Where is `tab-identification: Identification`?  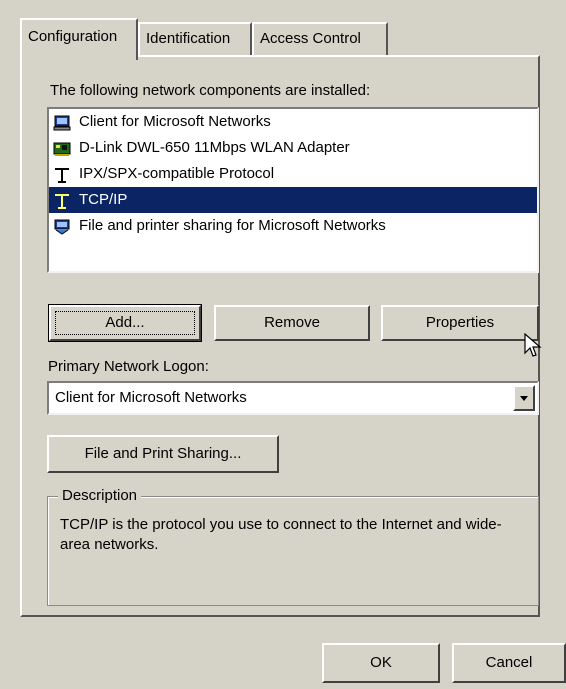
tab-identification: Identification is located at coordinates (195, 39).